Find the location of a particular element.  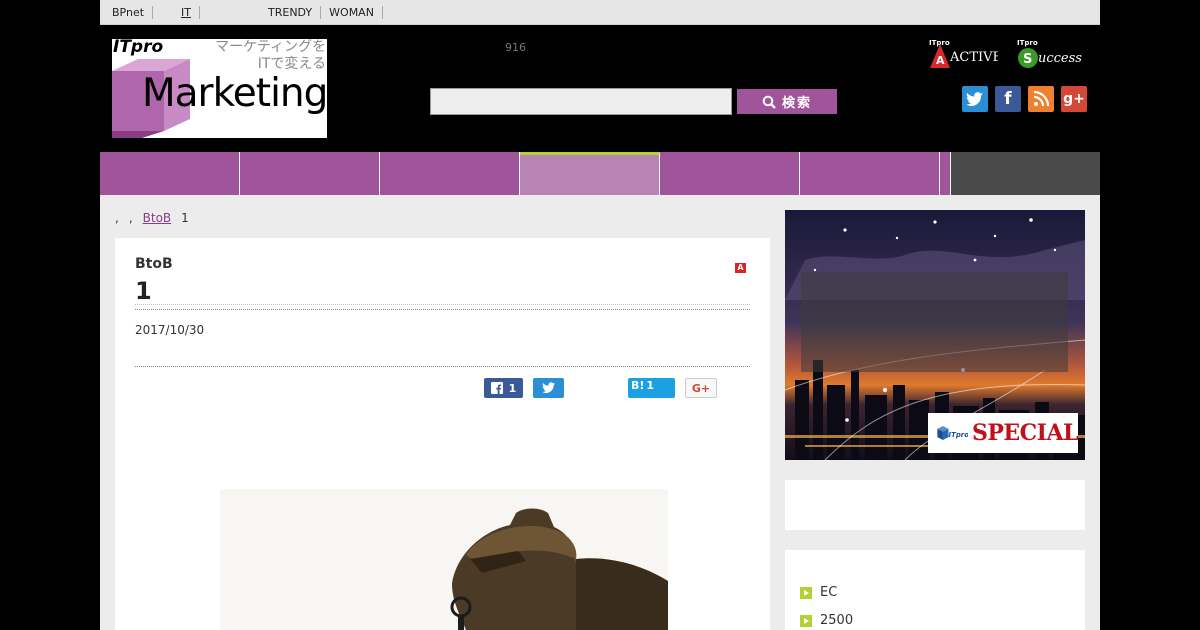

visitor-counter: 916 is located at coordinates (515, 47).